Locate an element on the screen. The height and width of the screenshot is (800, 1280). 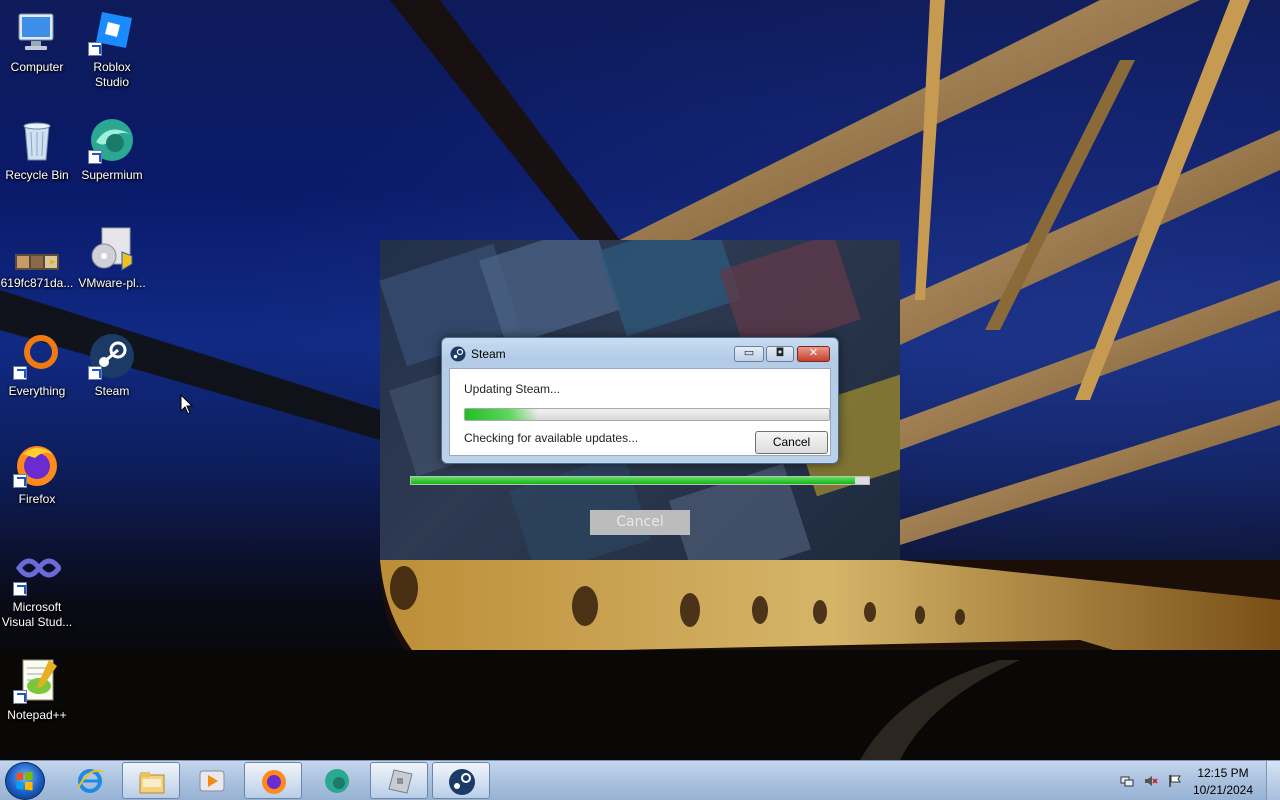
start-button is located at coordinates (25, 781).